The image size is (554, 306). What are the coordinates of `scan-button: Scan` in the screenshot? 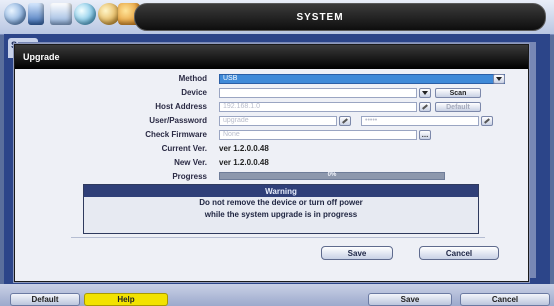 It's located at (458, 93).